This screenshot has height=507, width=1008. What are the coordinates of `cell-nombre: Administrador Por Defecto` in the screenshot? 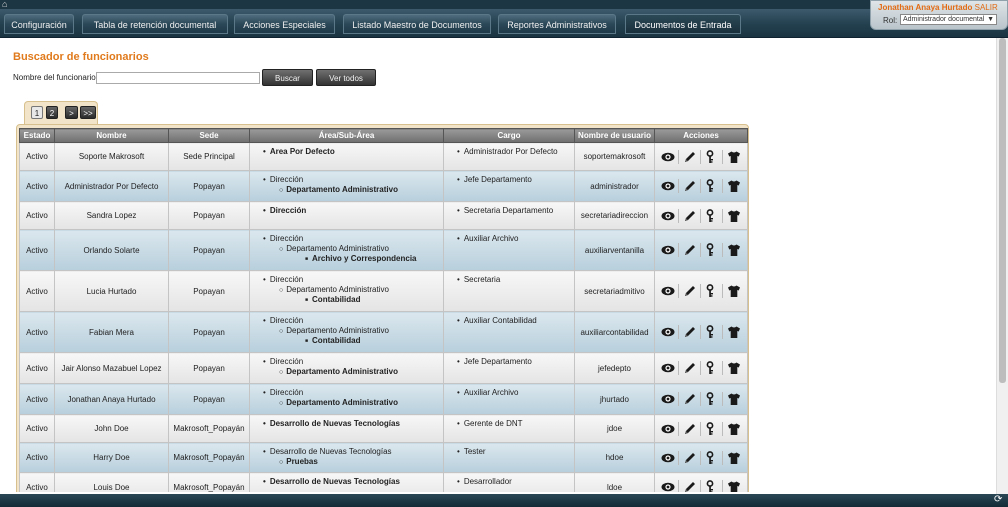 It's located at (111, 186).